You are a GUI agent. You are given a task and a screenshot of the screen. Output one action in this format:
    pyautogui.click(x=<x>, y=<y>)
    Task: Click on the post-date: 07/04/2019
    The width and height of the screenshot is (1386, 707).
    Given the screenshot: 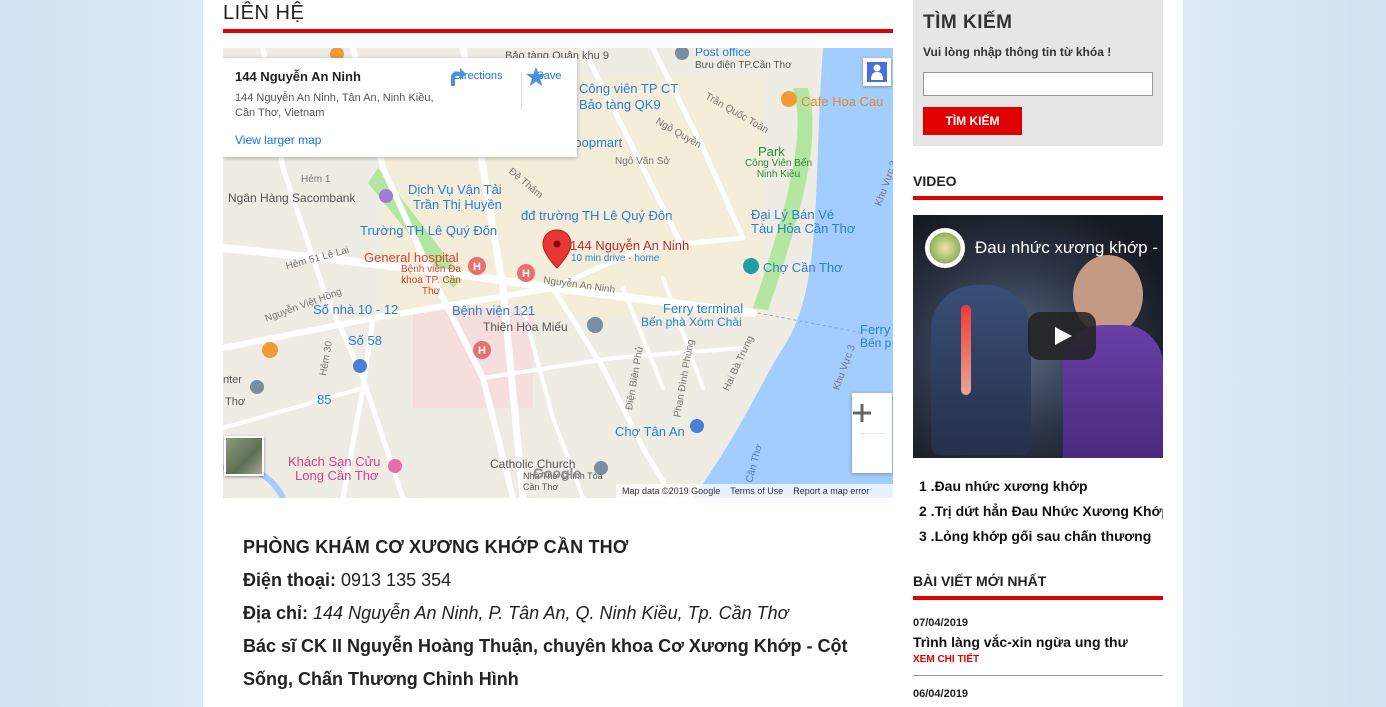 What is the action you would take?
    pyautogui.click(x=941, y=623)
    